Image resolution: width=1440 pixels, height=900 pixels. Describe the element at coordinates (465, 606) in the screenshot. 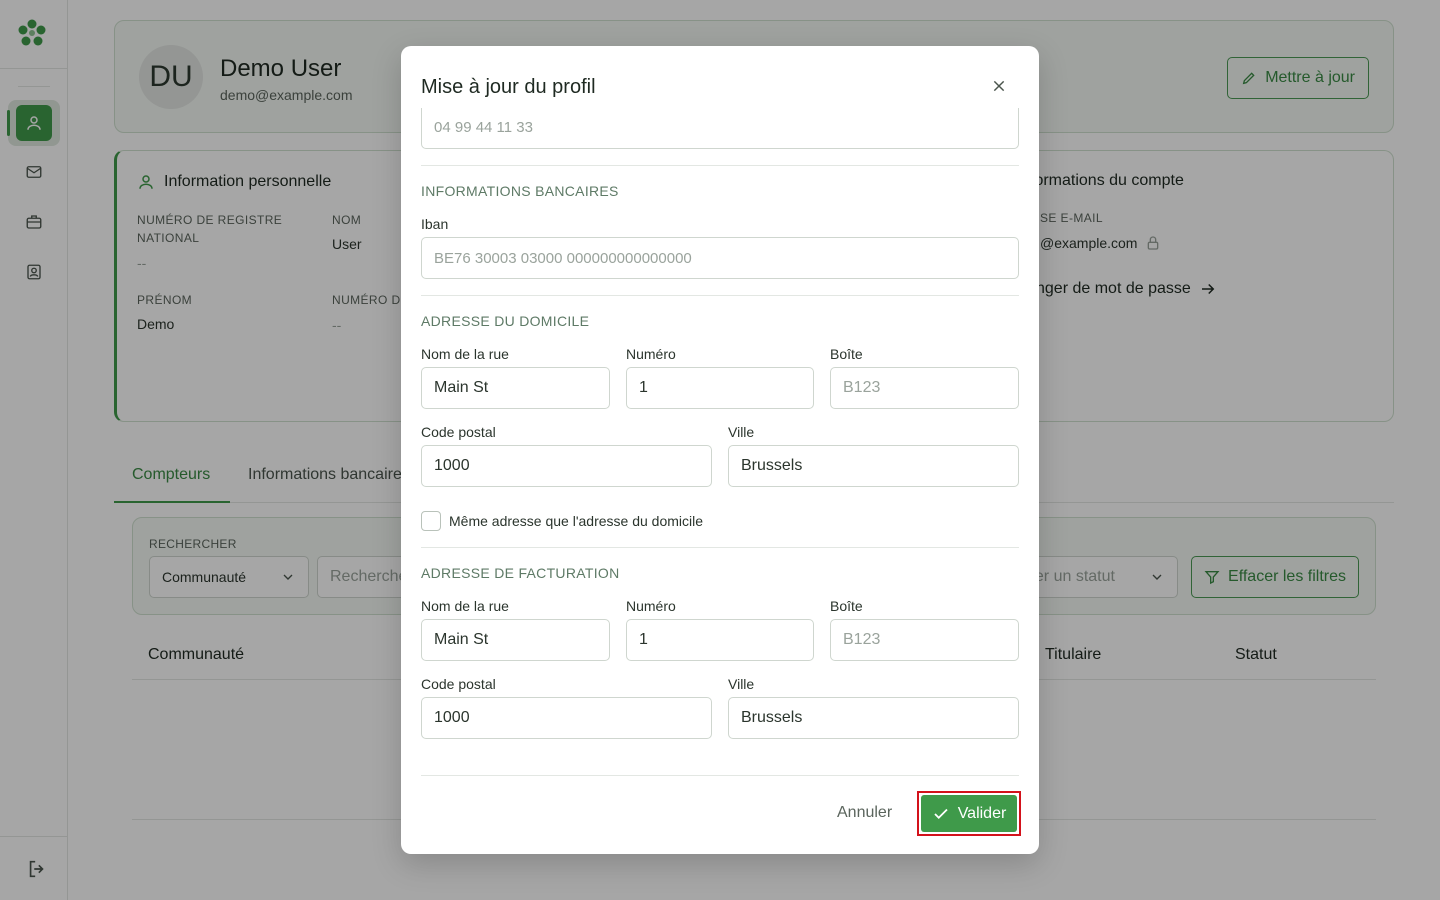

I see `billing-street-label: Nom de la rue` at that location.